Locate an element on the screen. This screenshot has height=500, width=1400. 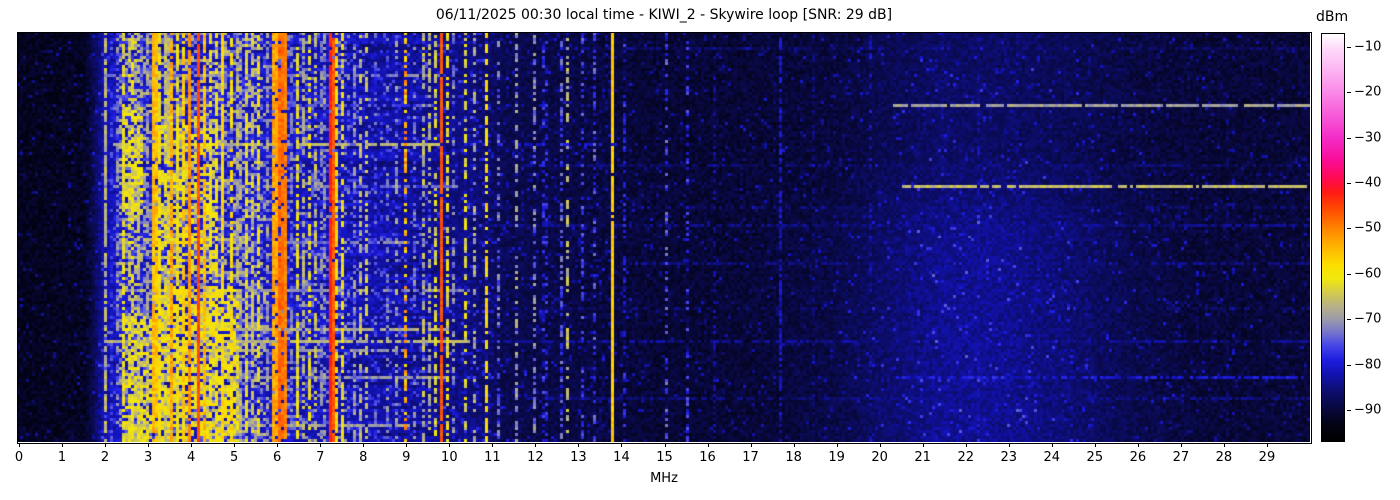
colorbar-tick-label: −90 is located at coordinates (1368, 410).